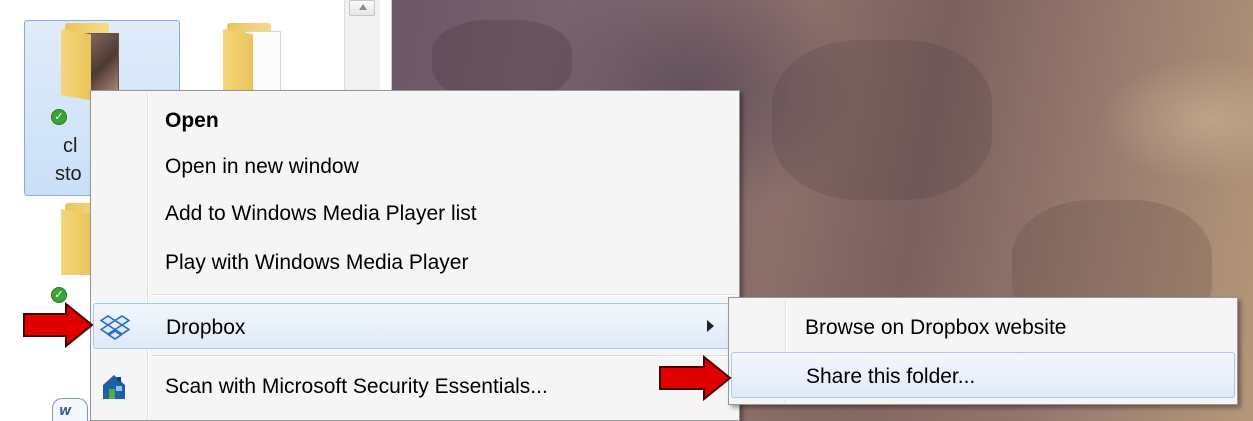 The width and height of the screenshot is (1253, 421). What do you see at coordinates (115, 327) in the screenshot?
I see `dropbox-icon` at bounding box center [115, 327].